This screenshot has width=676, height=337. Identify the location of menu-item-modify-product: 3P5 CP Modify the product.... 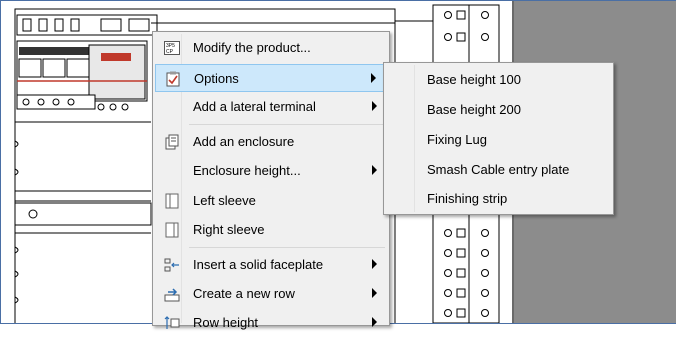
(271, 48).